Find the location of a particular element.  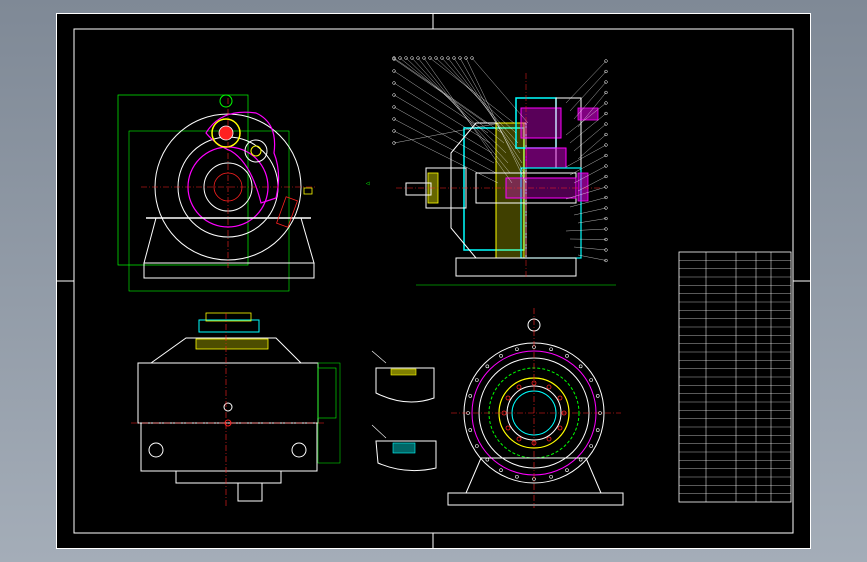

top-view is located at coordinates (236, 410).